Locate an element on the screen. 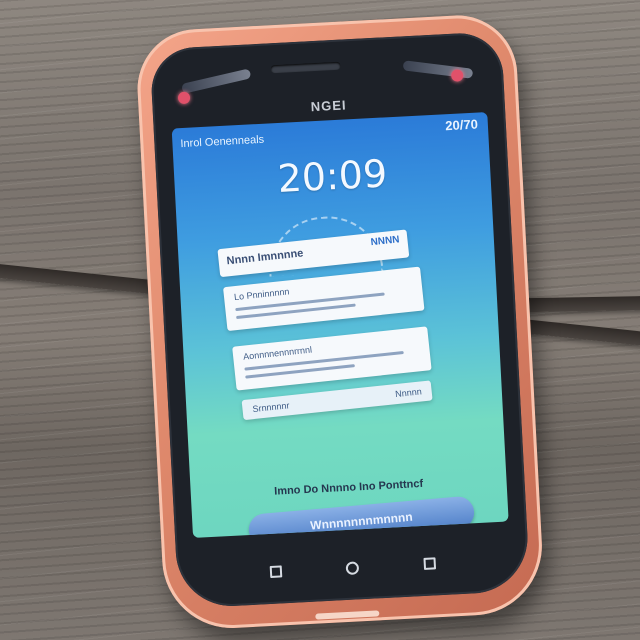 This screenshot has height=640, width=640. card-meta: NNNN is located at coordinates (385, 241).